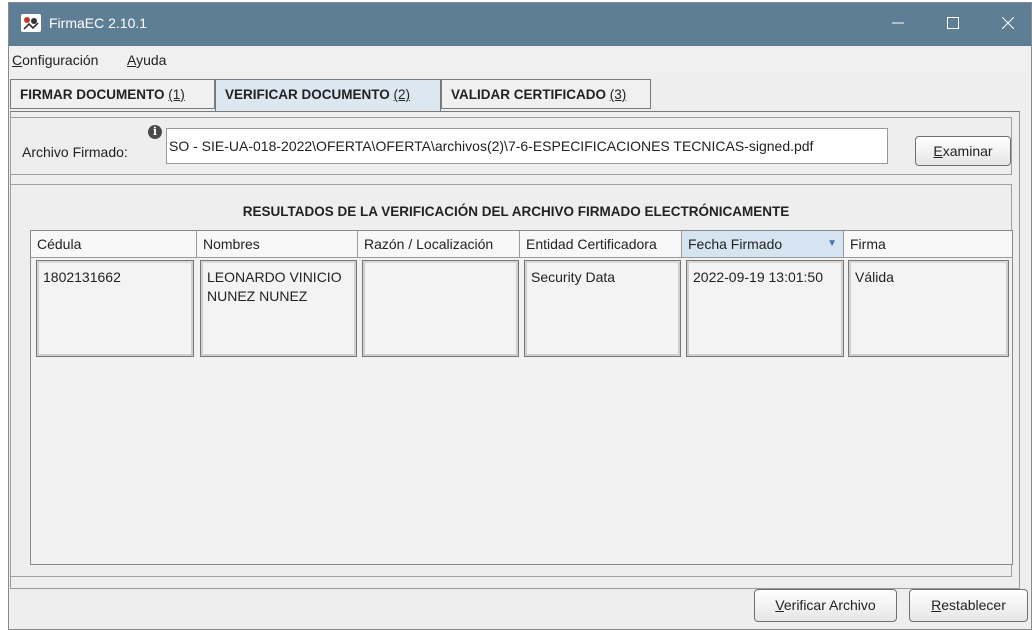 The image size is (1032, 630). What do you see at coordinates (520, 59) in the screenshot?
I see `menu-bar: Configuración Ayuda` at bounding box center [520, 59].